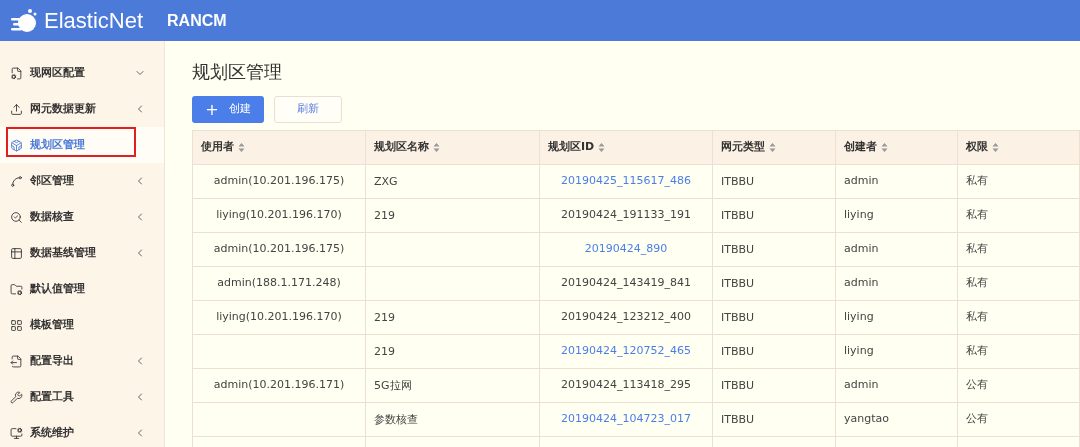  I want to click on table-icon, so click(16, 253).